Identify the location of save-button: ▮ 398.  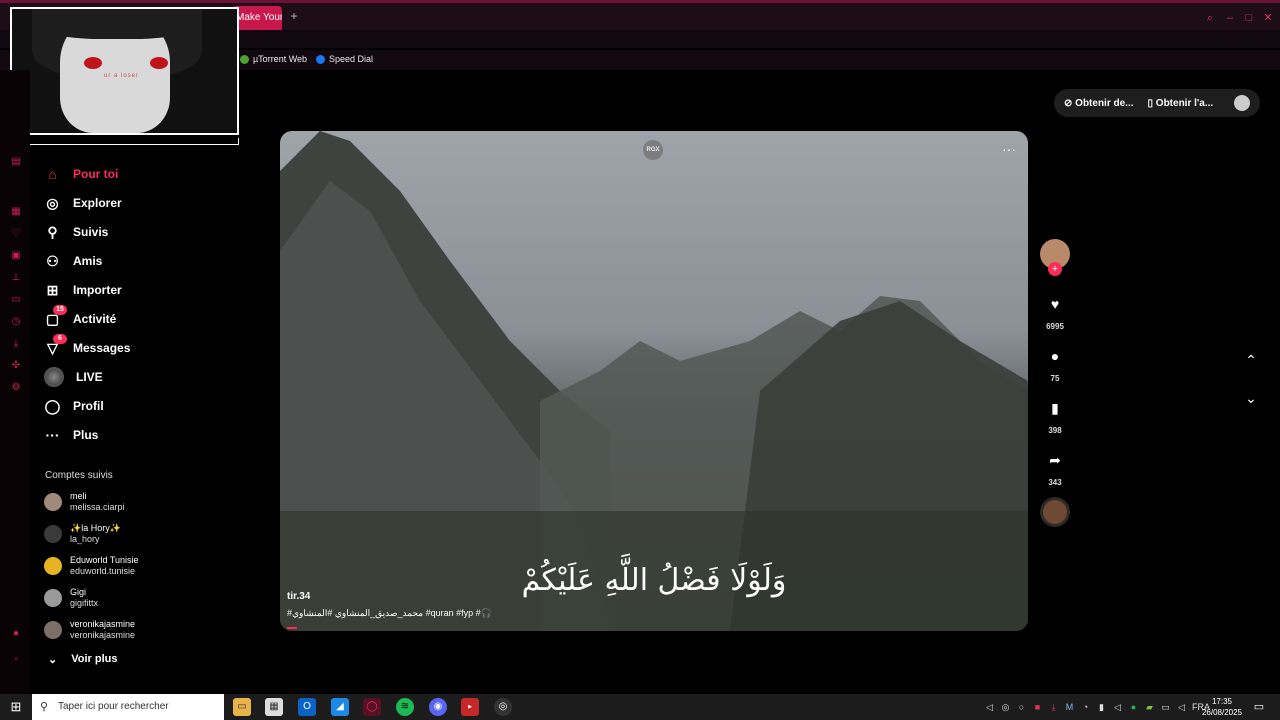
(1055, 417).